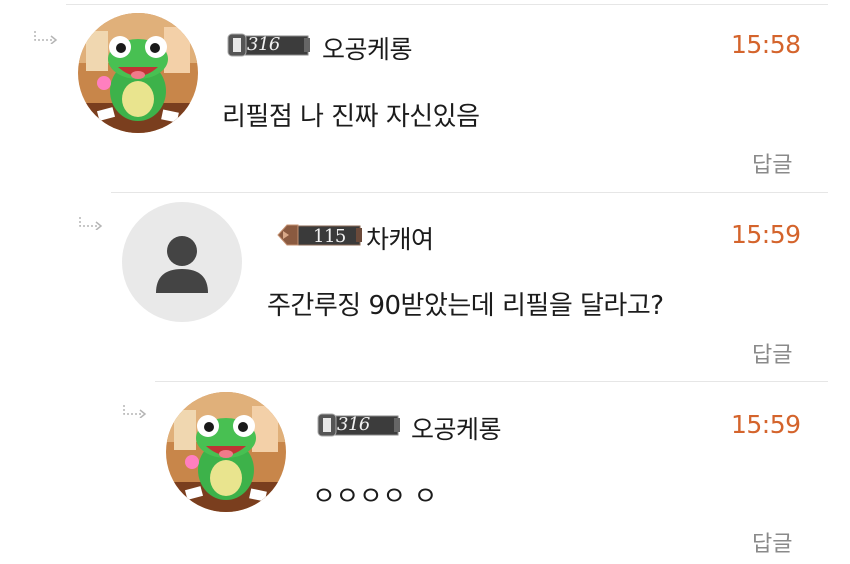  I want to click on top-divider, so click(447, 4).